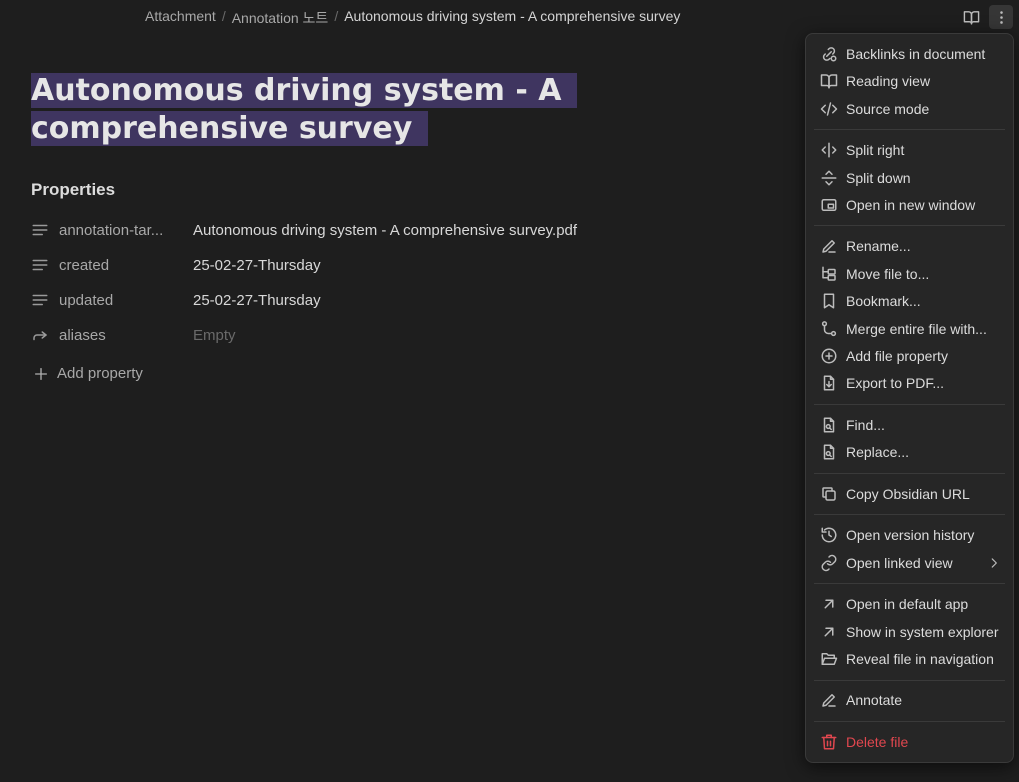 This screenshot has height=782, width=1019. Describe the element at coordinates (829, 356) in the screenshot. I see `plus-circle-icon` at that location.